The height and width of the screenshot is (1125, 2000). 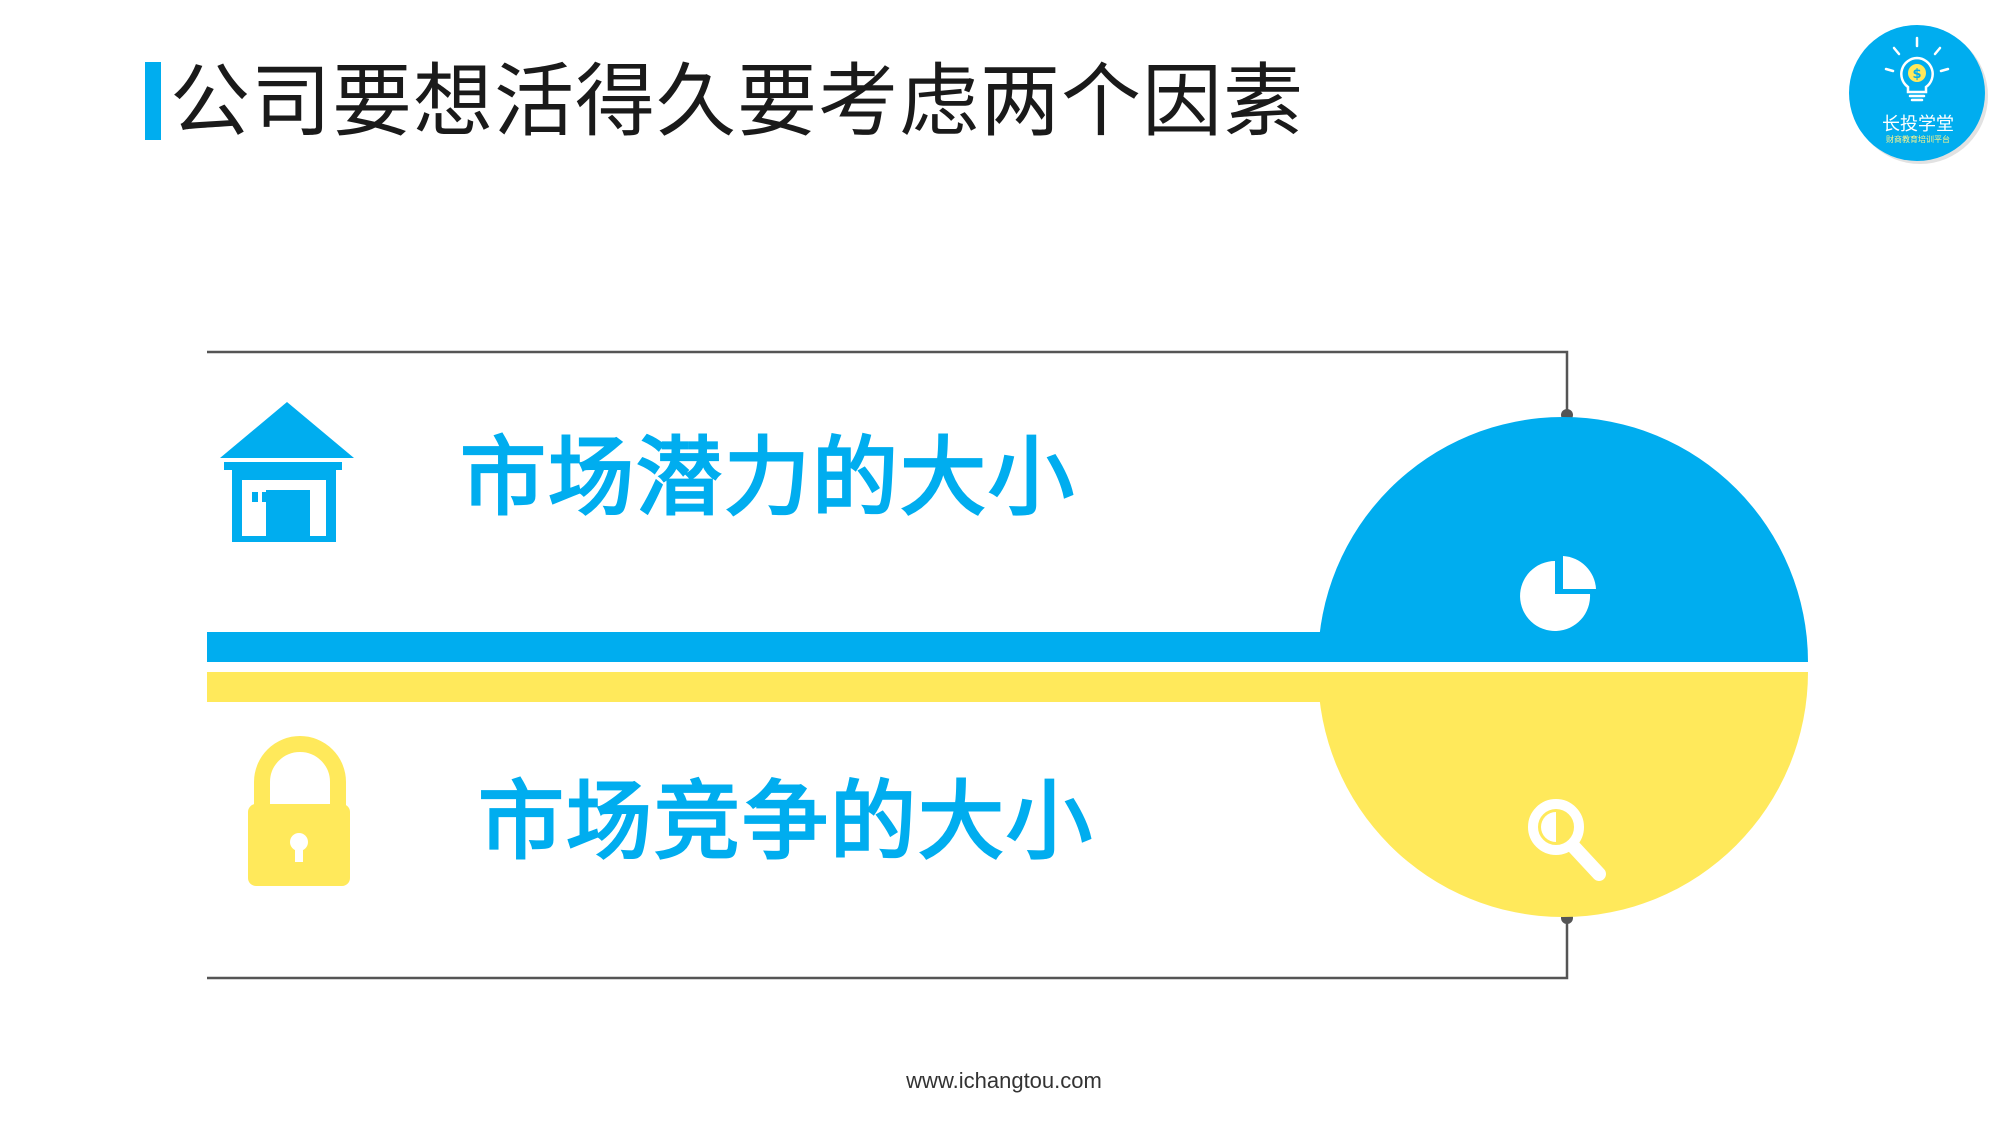 What do you see at coordinates (786, 822) in the screenshot?
I see `factor-market-competition: 市场竞争的大小` at bounding box center [786, 822].